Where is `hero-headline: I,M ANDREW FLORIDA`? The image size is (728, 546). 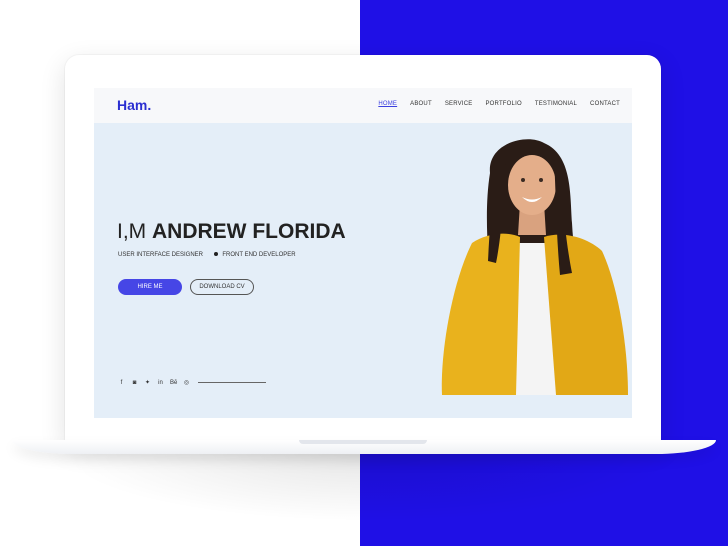 hero-headline: I,M ANDREW FLORIDA is located at coordinates (231, 232).